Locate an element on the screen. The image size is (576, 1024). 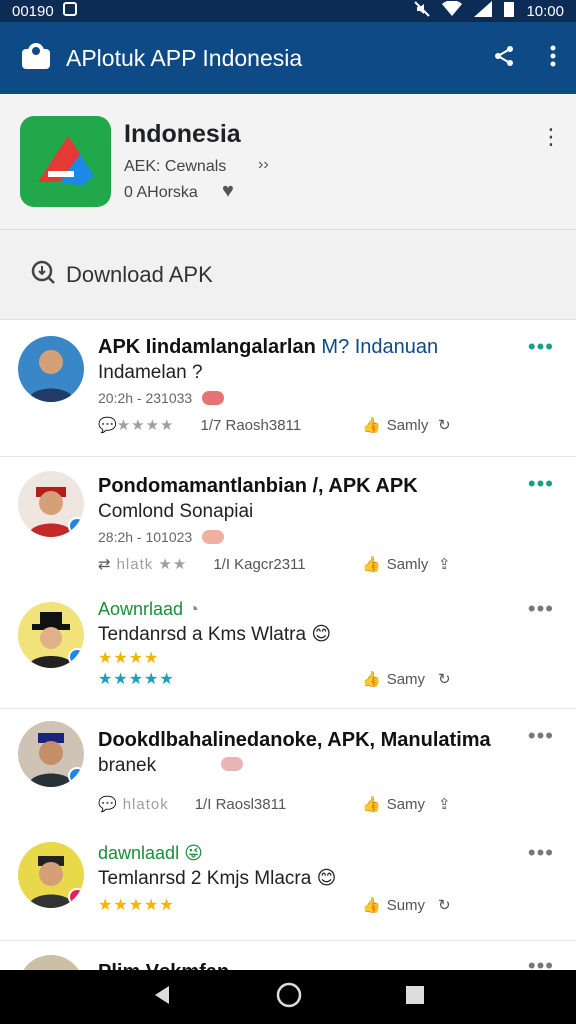
download-bar: Download APK is located at coordinates (288, 275).